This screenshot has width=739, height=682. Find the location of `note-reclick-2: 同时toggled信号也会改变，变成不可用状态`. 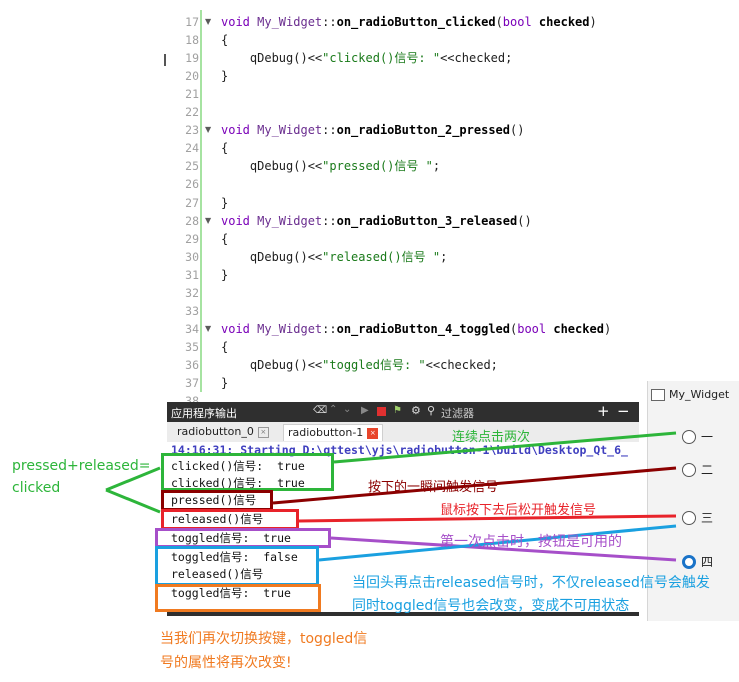

note-reclick-2: 同时toggled信号也会改变，变成不可用状态 is located at coordinates (491, 606).